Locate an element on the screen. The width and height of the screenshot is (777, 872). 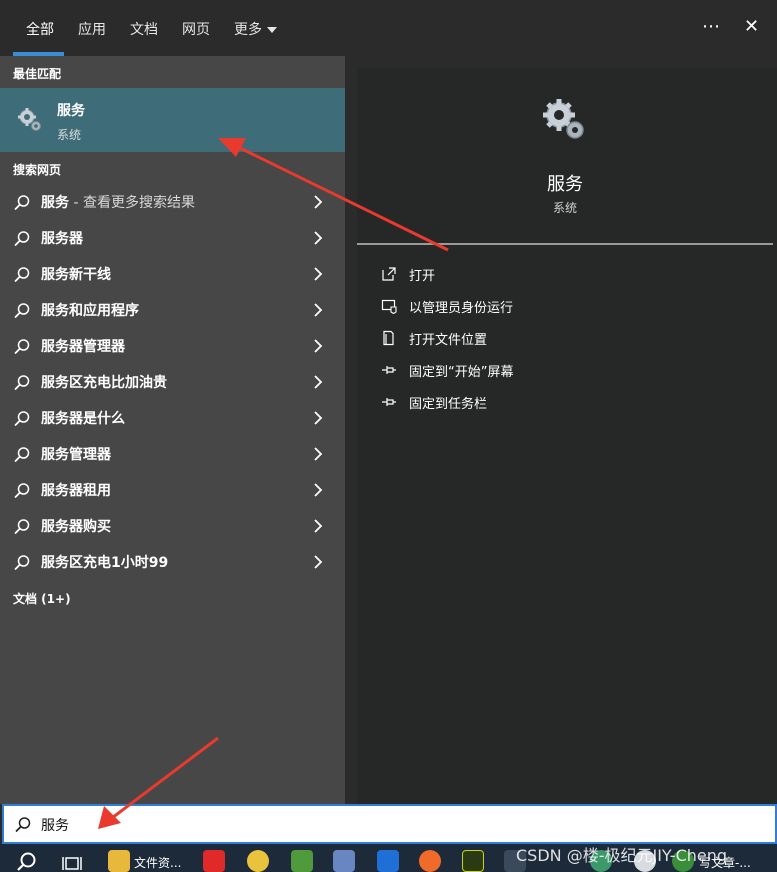
chrome-icon is located at coordinates (258, 861).